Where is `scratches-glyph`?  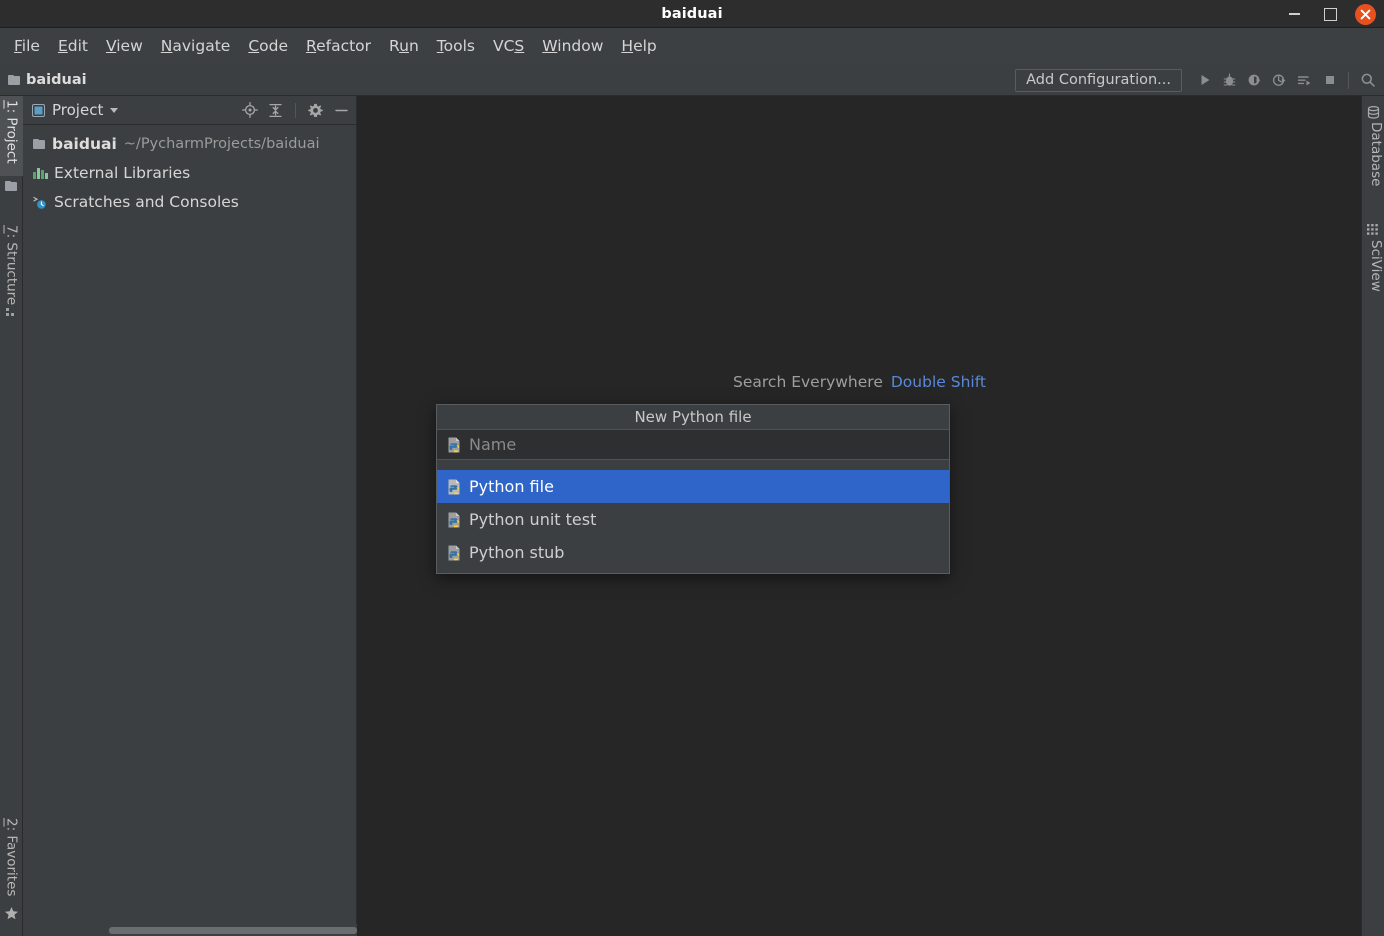
scratches-glyph is located at coordinates (39, 202).